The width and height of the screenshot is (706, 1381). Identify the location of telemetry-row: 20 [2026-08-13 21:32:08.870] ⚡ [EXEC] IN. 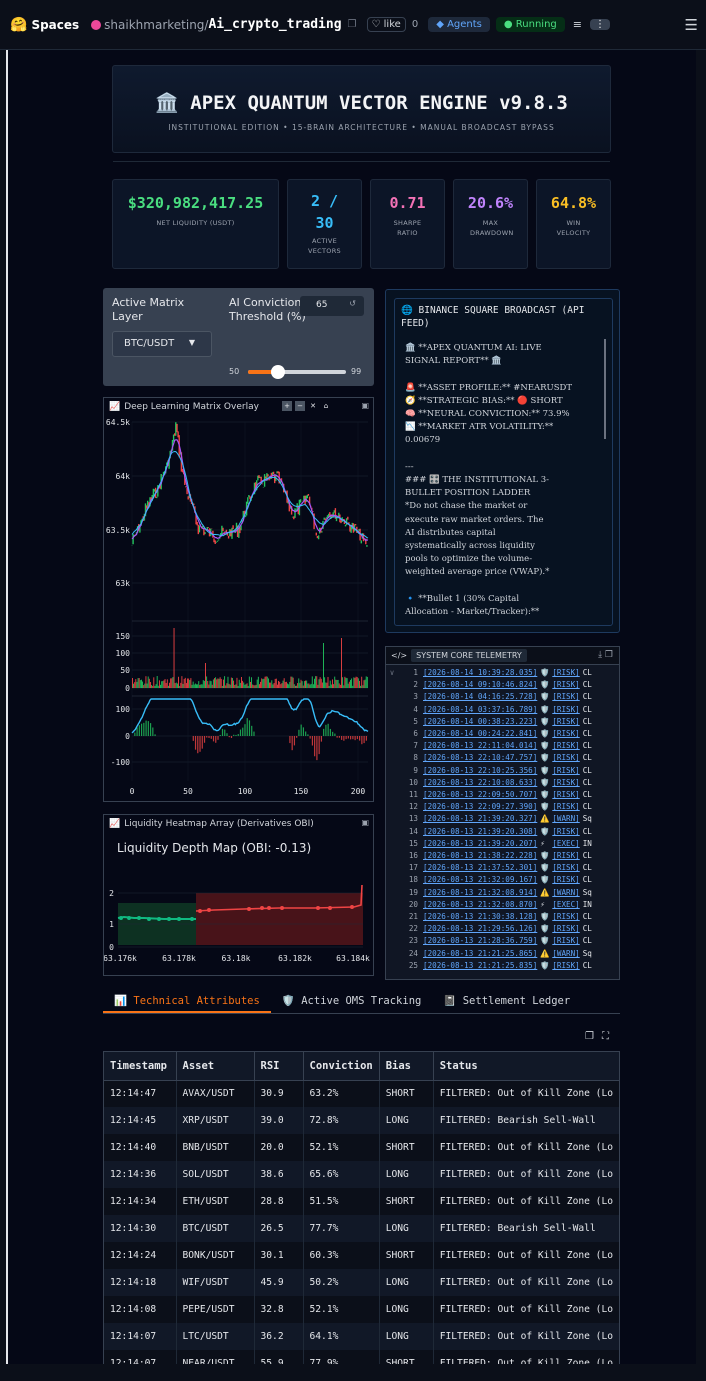
(502, 905).